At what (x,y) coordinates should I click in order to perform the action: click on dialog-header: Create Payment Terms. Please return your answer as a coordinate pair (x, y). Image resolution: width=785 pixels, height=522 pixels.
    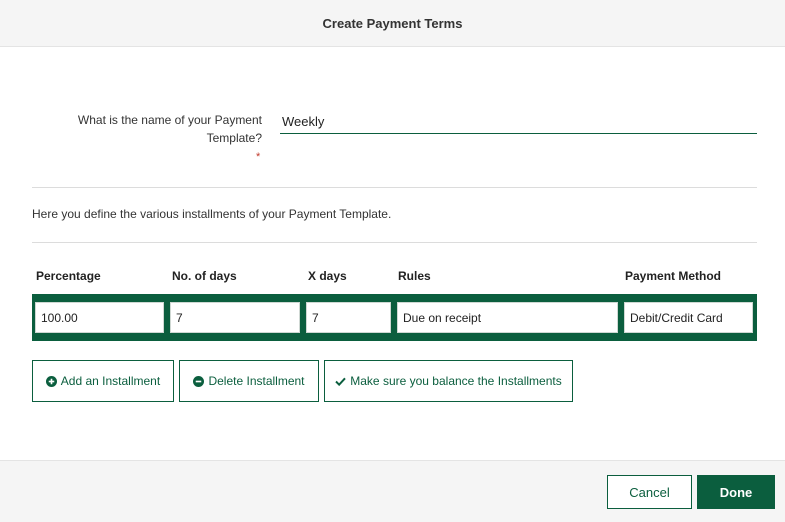
    Looking at the image, I should click on (392, 23).